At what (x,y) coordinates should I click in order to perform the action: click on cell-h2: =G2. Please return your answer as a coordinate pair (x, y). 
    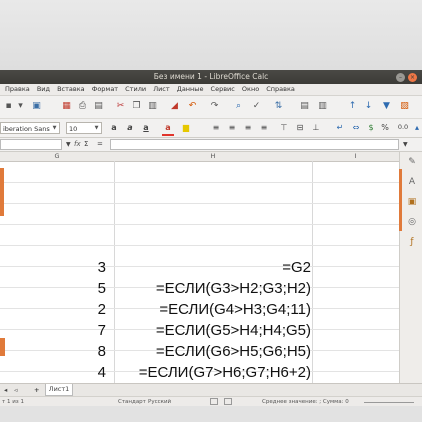
    Looking at the image, I should click on (212, 267).